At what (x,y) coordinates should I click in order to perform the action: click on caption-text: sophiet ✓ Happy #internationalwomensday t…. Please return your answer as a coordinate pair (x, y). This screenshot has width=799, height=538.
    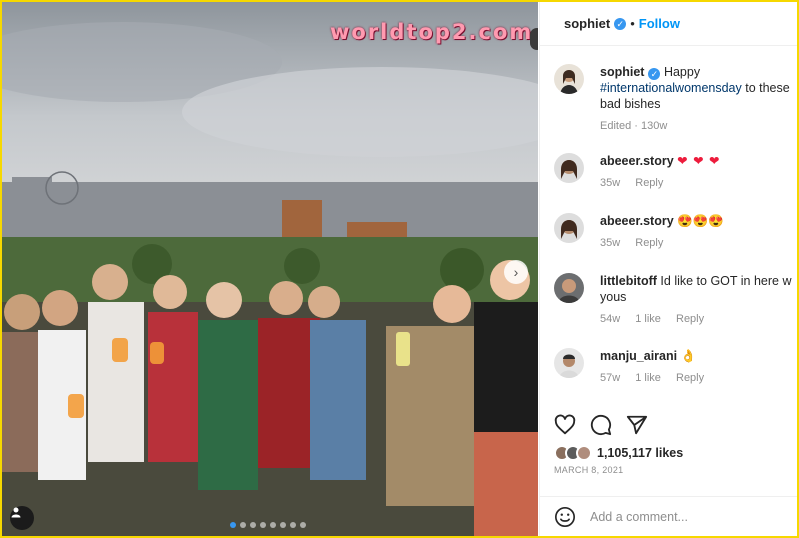
    Looking at the image, I should click on (698, 88).